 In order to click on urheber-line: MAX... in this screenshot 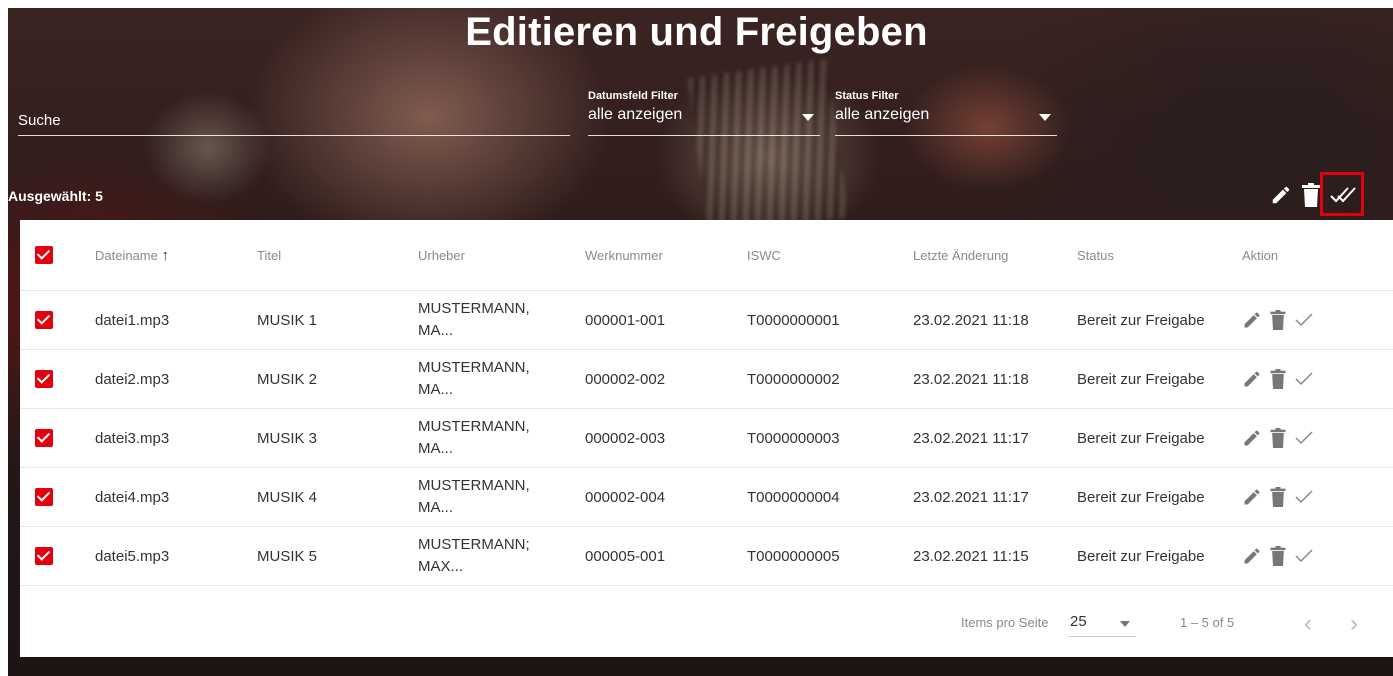, I will do `click(441, 566)`.